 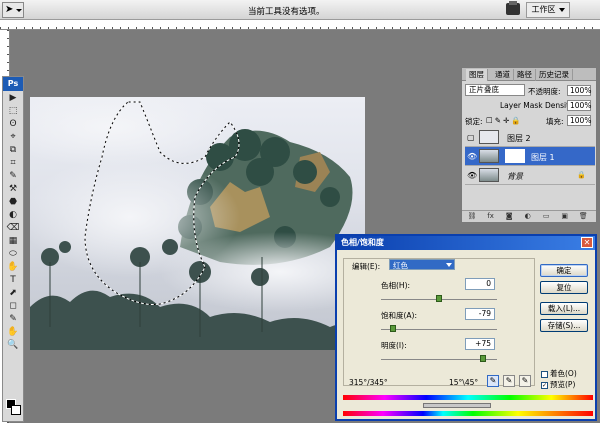 What do you see at coordinates (525, 75) in the screenshot?
I see `tab-paths: 路径` at bounding box center [525, 75].